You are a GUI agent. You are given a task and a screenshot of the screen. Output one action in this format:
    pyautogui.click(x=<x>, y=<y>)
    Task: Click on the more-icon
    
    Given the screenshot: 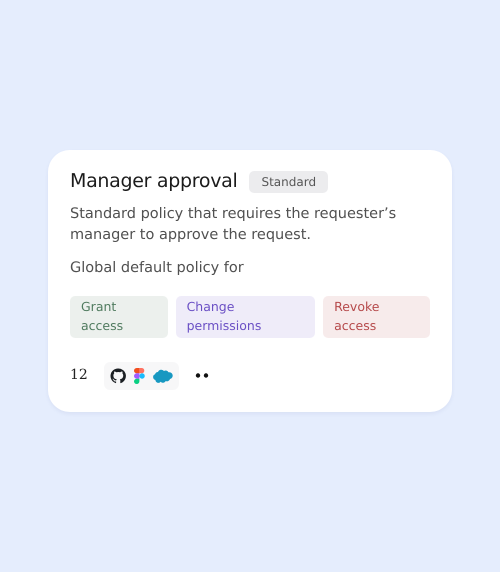 What is the action you would take?
    pyautogui.click(x=201, y=375)
    